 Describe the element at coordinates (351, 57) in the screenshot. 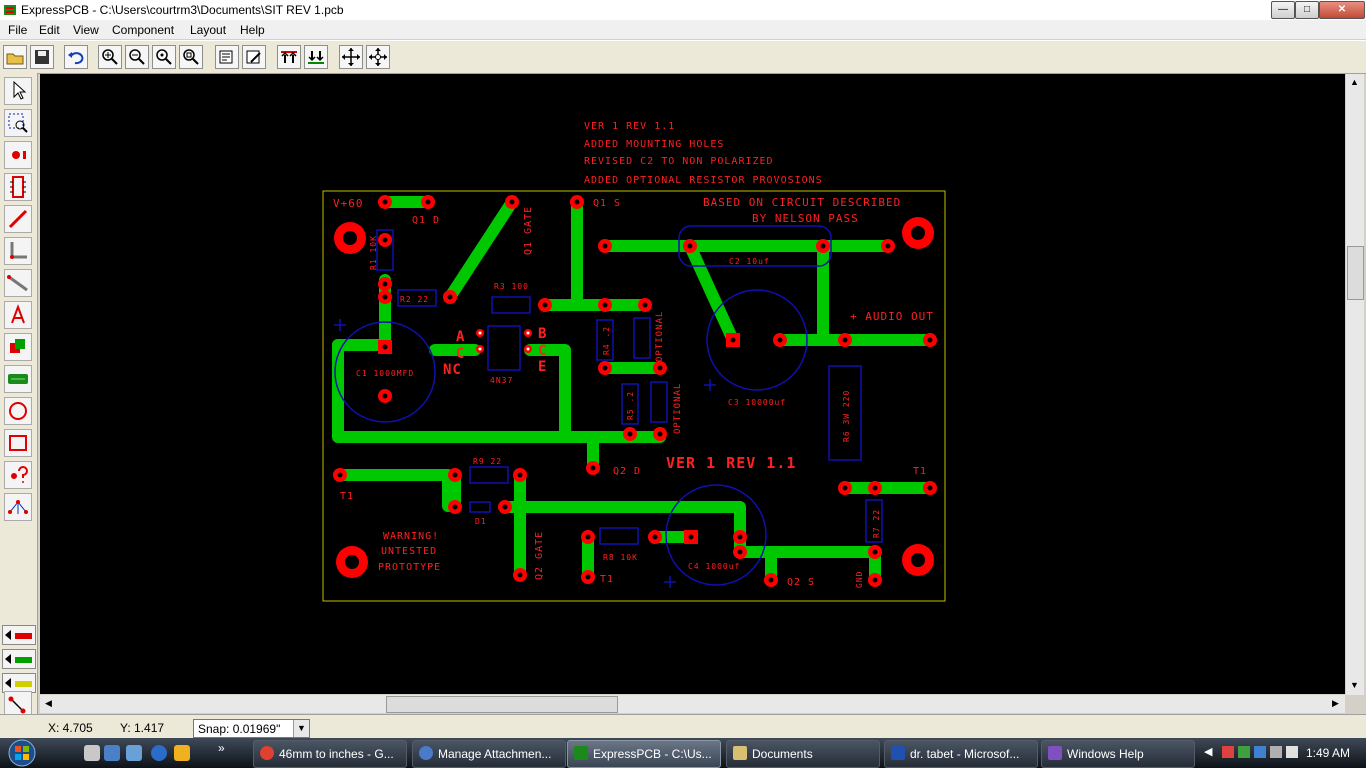

I see `move-icon` at that location.